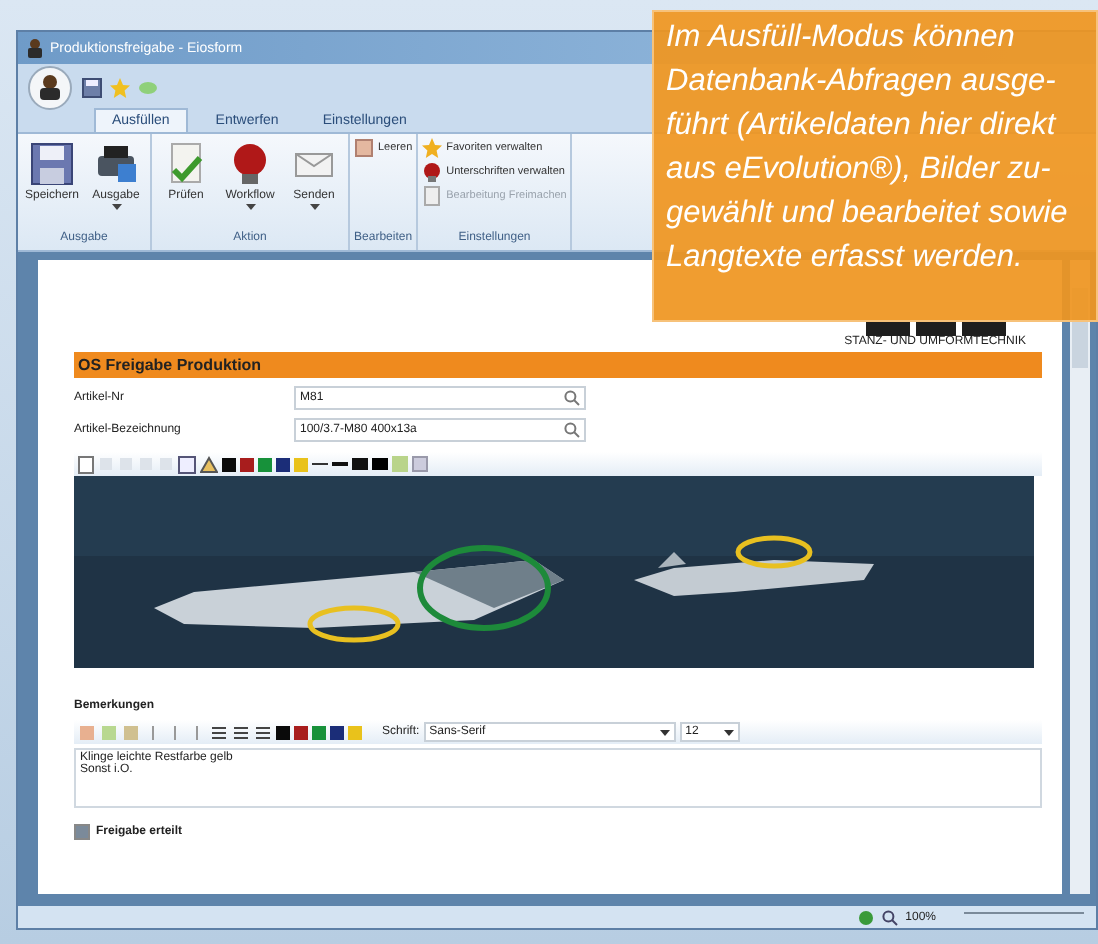  I want to click on callout-text: gewählt und bearbeitet sowie, so click(868, 214).